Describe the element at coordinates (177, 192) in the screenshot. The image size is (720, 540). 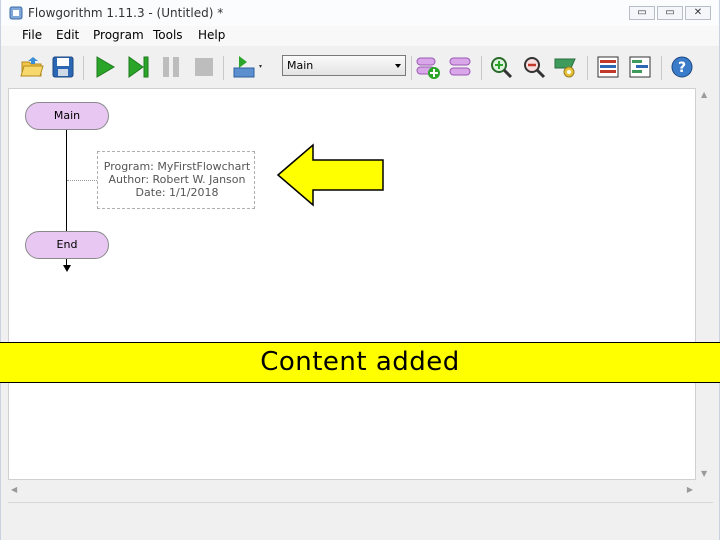
I see `comment-date: Date: 1/1/2018` at that location.